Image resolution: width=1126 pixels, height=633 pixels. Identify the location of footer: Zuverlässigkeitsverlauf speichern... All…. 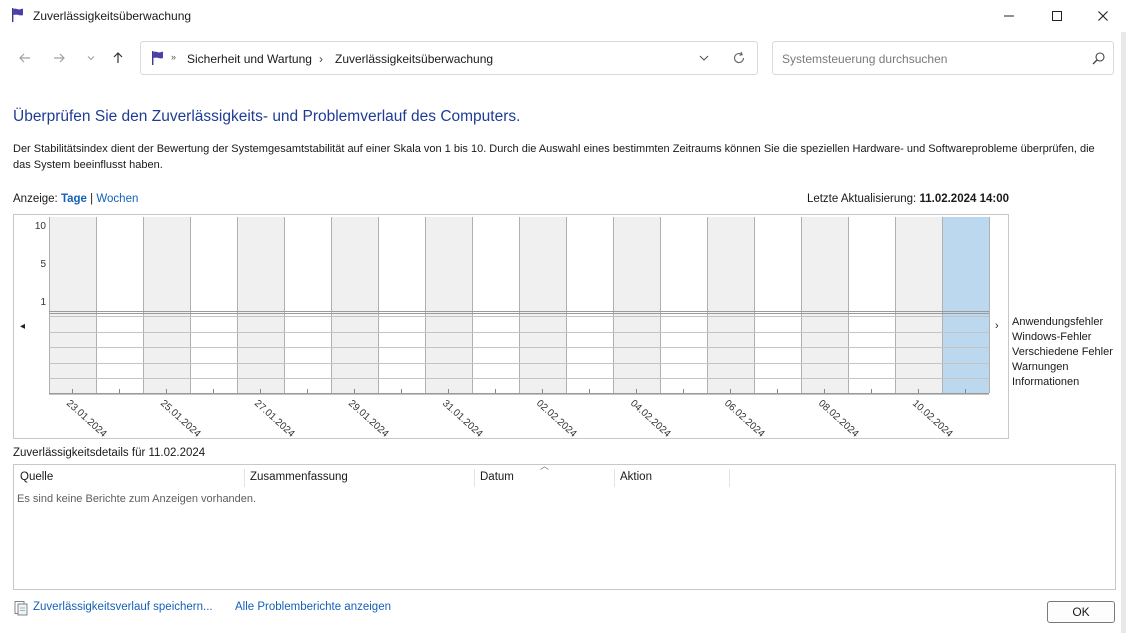
(563, 614).